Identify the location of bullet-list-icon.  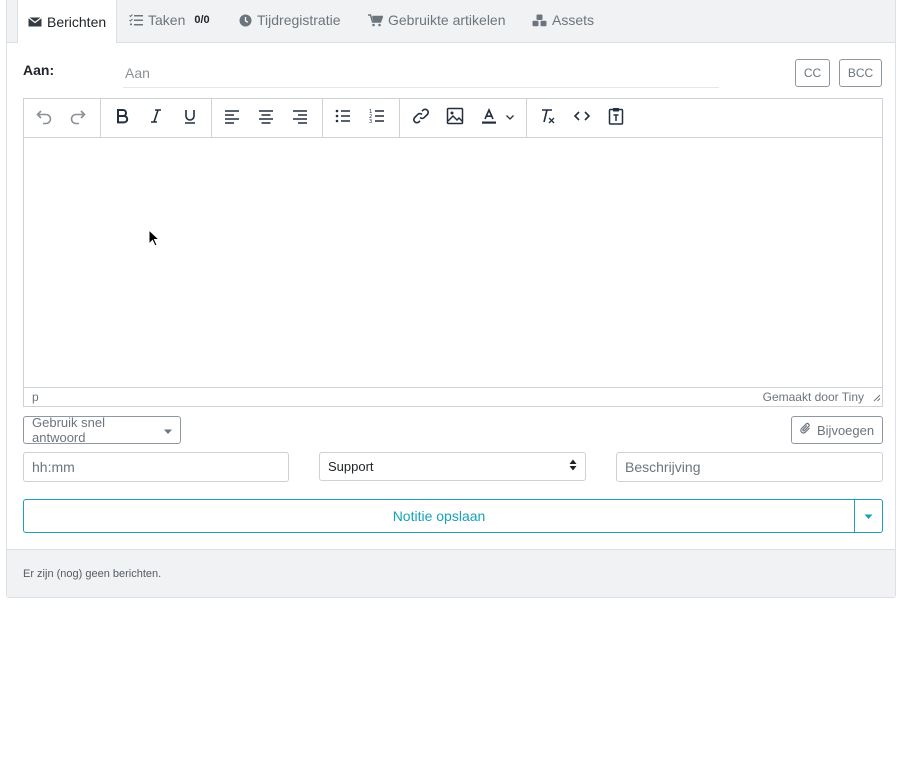
(343, 118).